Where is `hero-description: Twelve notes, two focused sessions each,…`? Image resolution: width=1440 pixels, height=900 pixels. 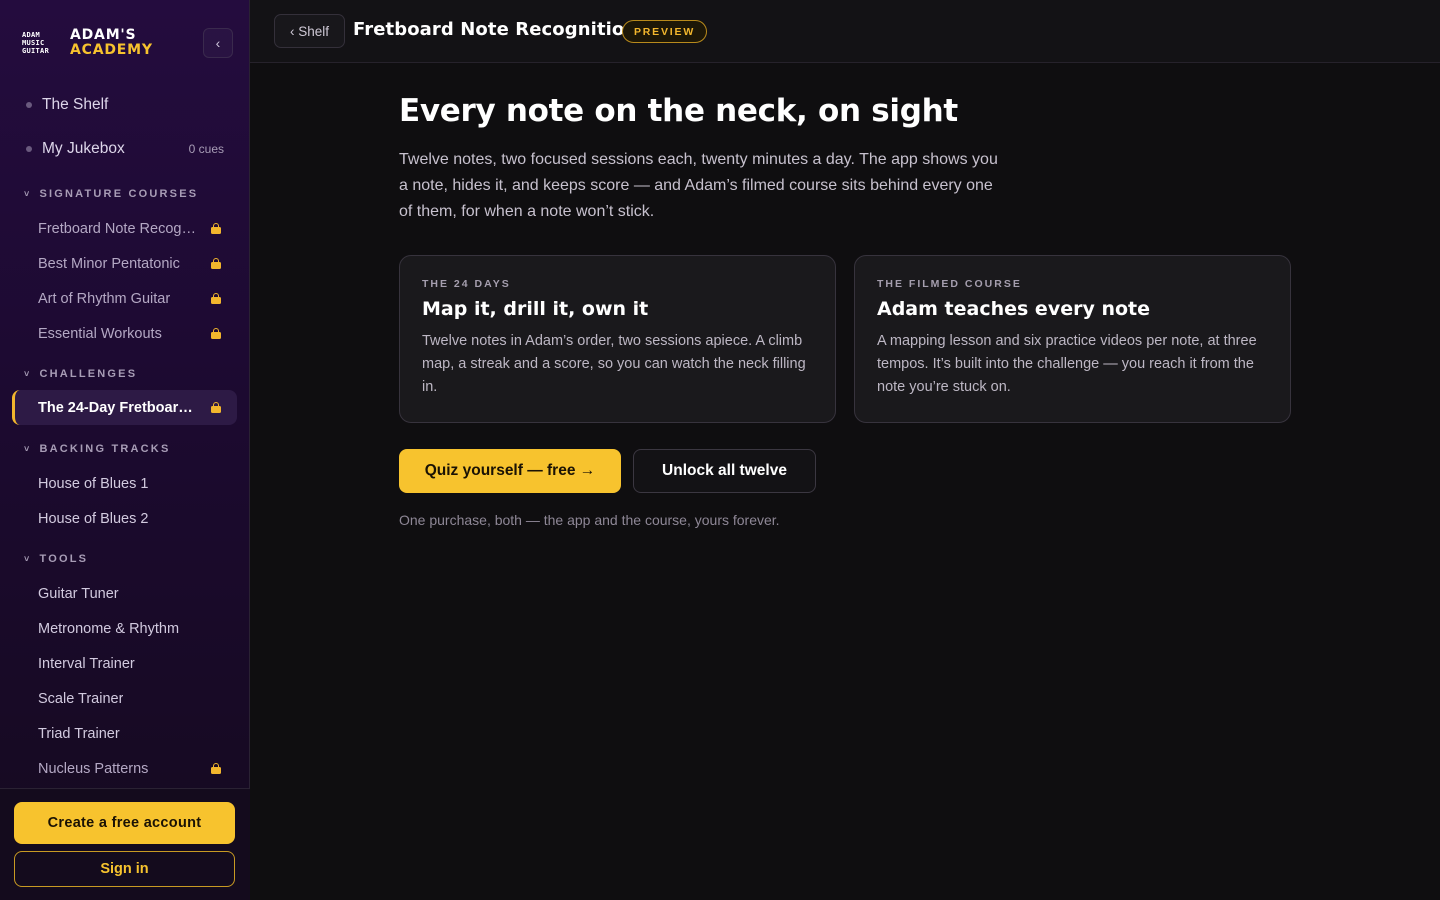
hero-description: Twelve notes, two focused sessions each,… is located at coordinates (698, 185).